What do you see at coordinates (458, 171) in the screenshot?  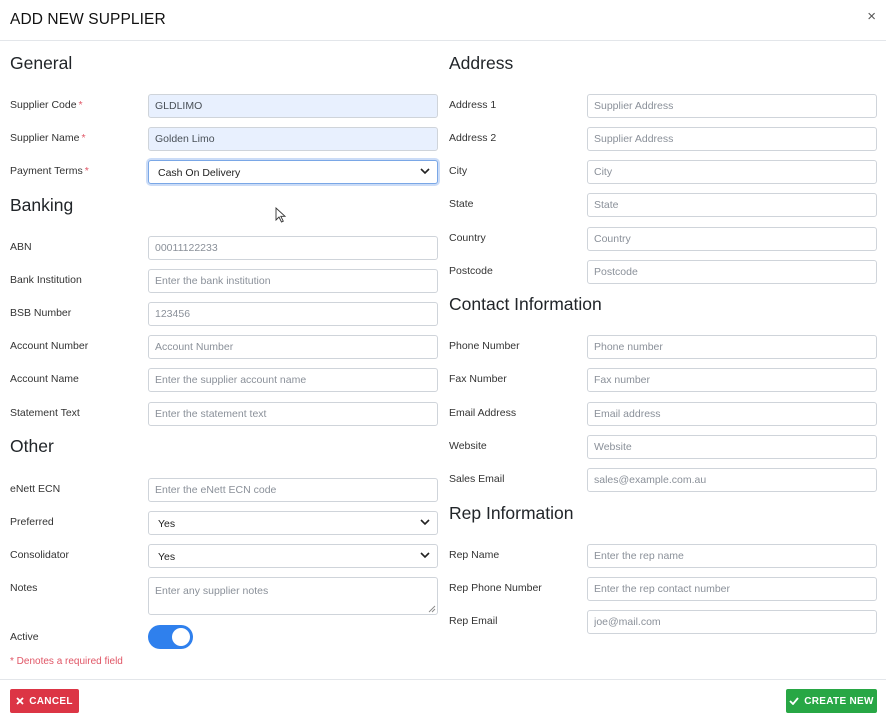 I see `city-label: City` at bounding box center [458, 171].